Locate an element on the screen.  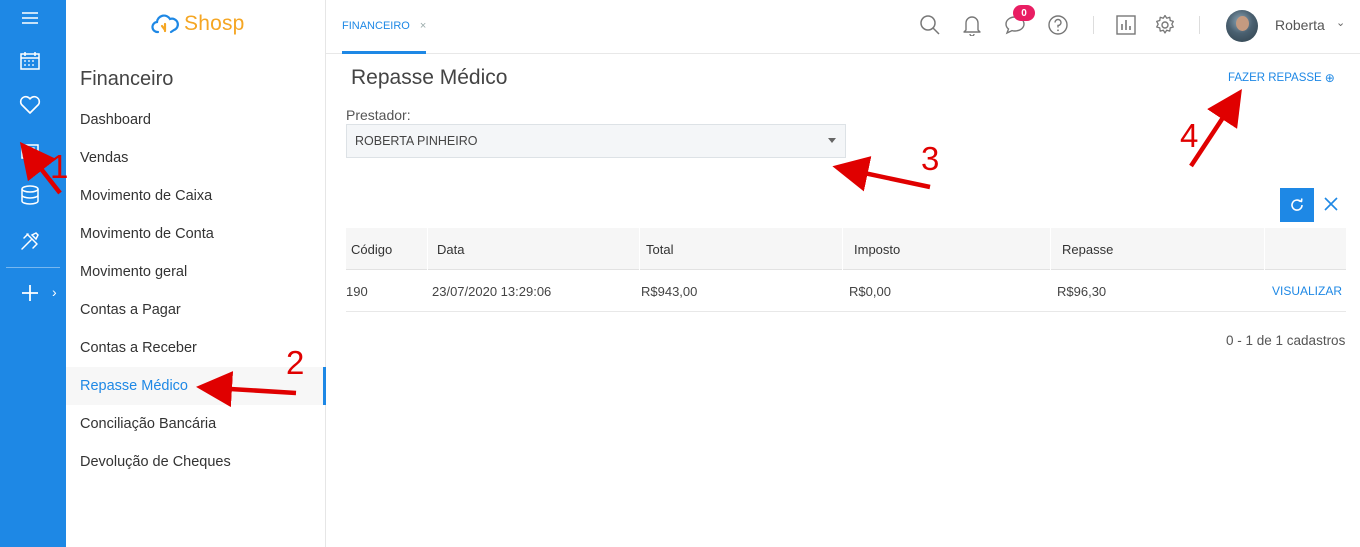
close-icon is located at coordinates (1331, 204).